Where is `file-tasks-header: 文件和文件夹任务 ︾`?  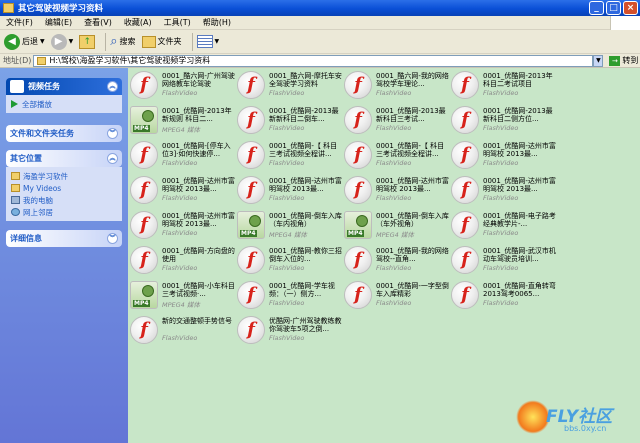 file-tasks-header: 文件和文件夹任务 ︾ is located at coordinates (64, 133).